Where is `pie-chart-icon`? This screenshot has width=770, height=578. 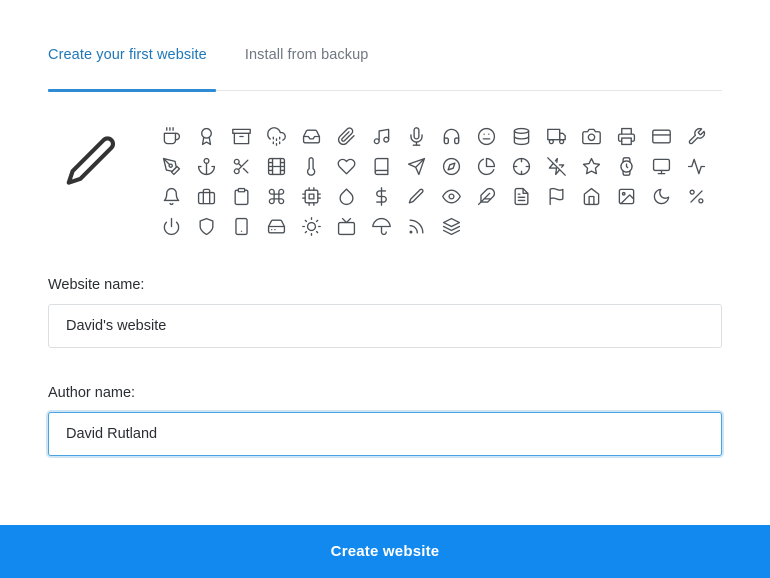 pie-chart-icon is located at coordinates (487, 166).